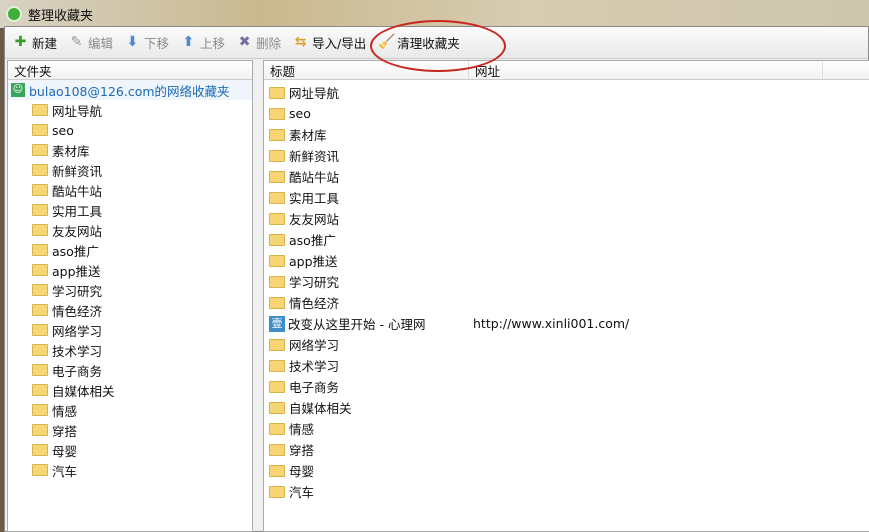 Image resolution: width=869 pixels, height=532 pixels. What do you see at coordinates (566, 323) in the screenshot?
I see `list-link-row: 壹改变从这里开始 - 心理网 http://www.xinli001.com/` at bounding box center [566, 323].